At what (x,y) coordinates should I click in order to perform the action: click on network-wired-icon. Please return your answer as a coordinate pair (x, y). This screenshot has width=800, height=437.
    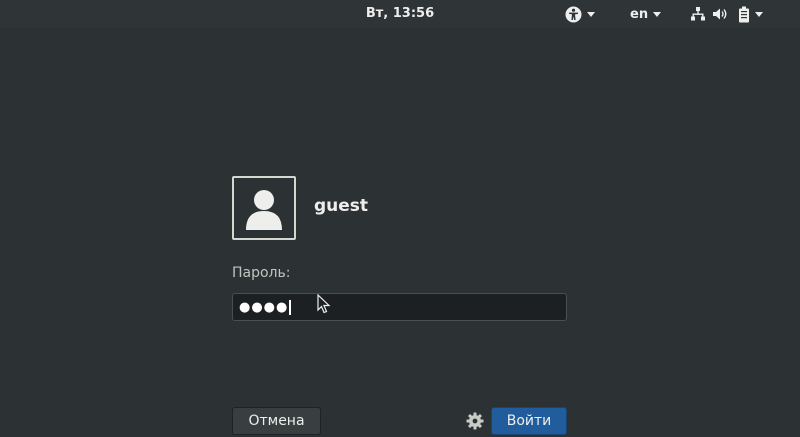
    Looking at the image, I should click on (698, 14).